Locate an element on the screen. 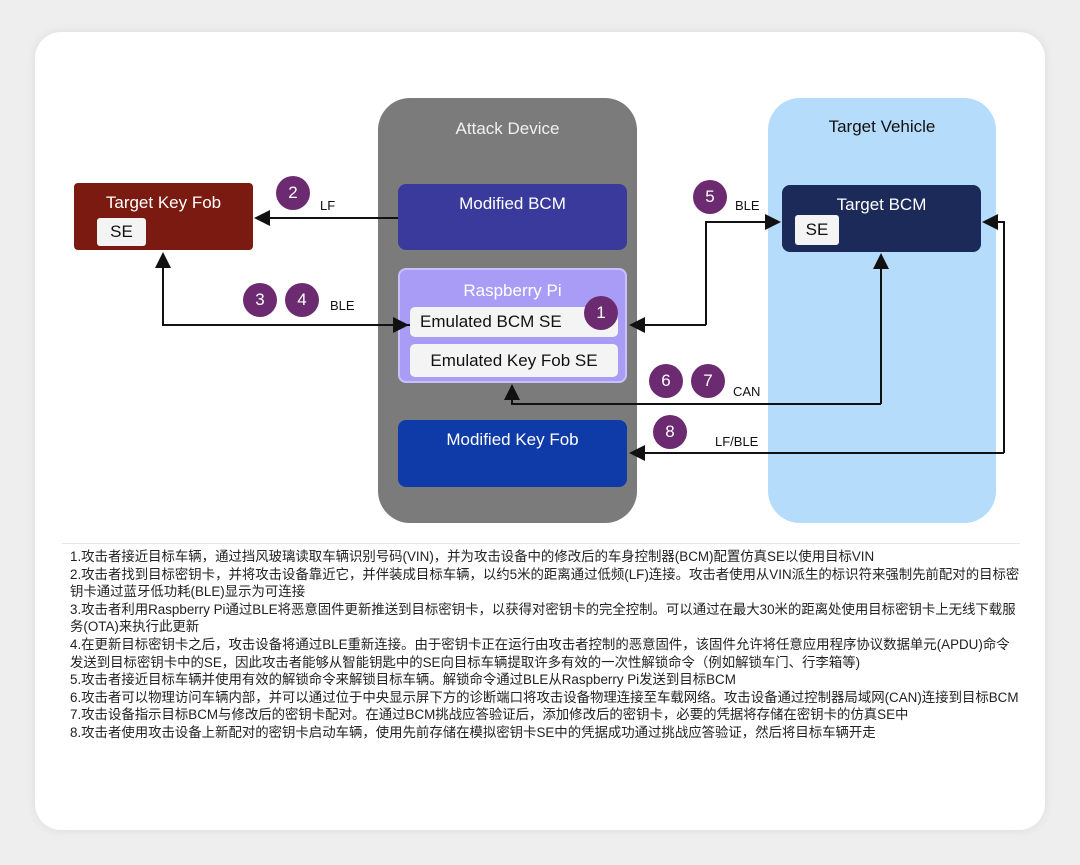 The width and height of the screenshot is (1080, 865). step-badge-3: 3 is located at coordinates (260, 300).